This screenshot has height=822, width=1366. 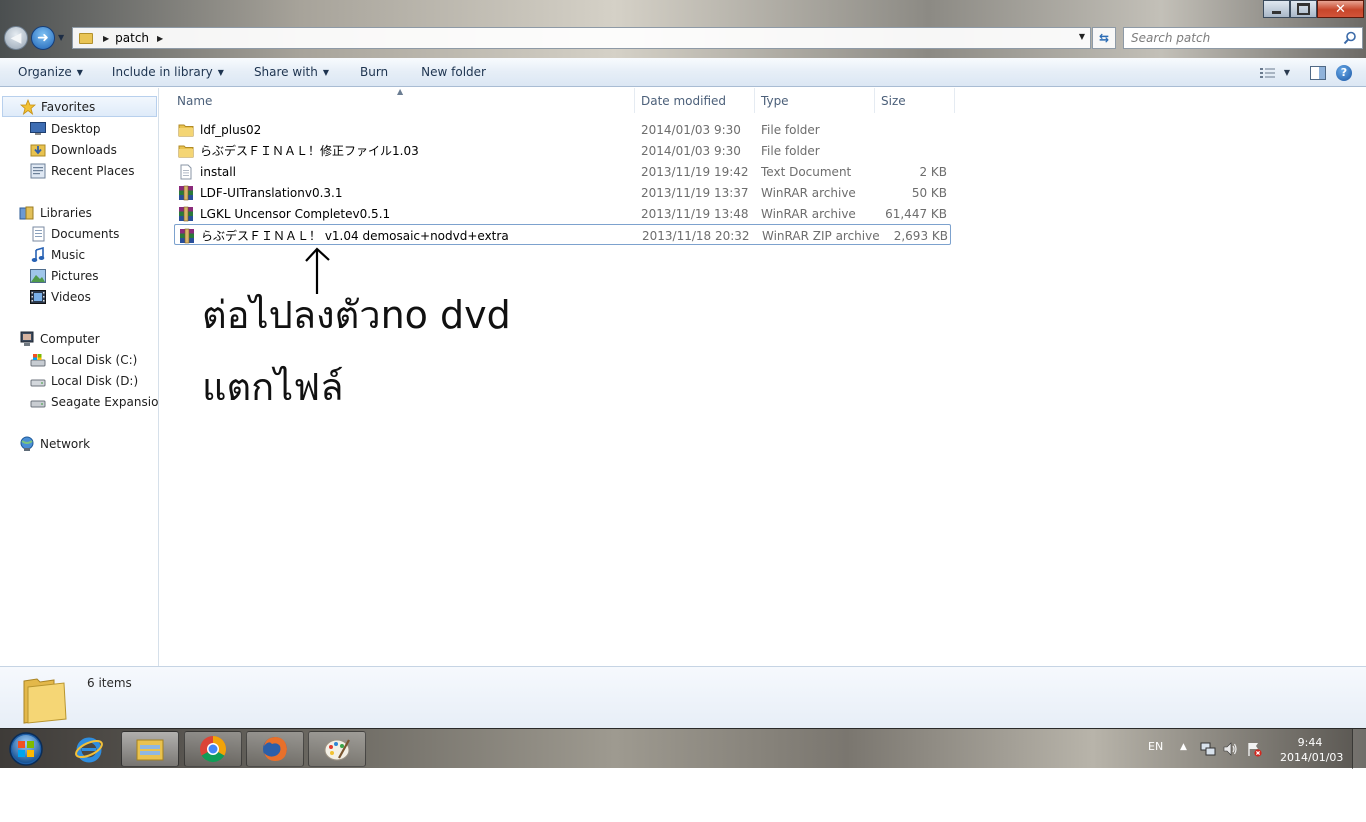 I want to click on system-drive-icon, so click(x=38, y=360).